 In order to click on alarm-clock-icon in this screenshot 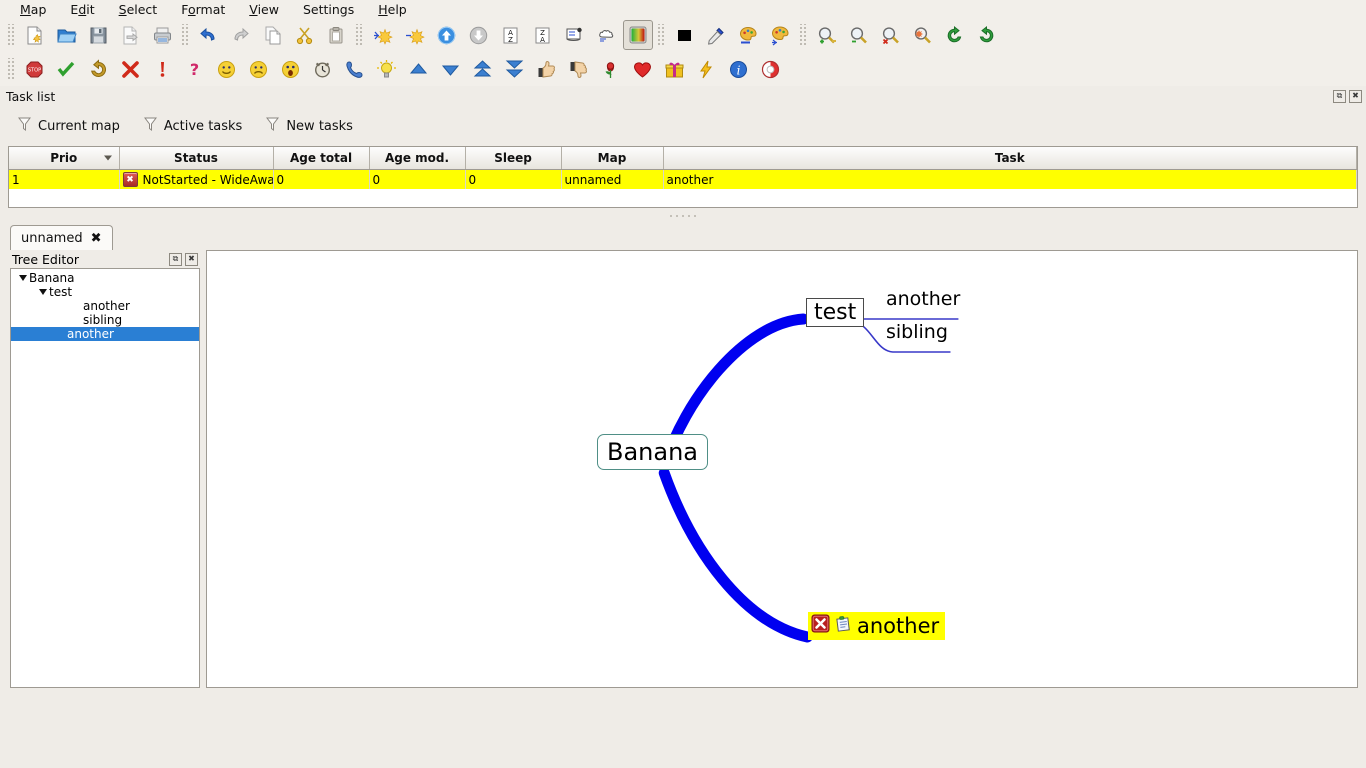, I will do `click(322, 69)`.